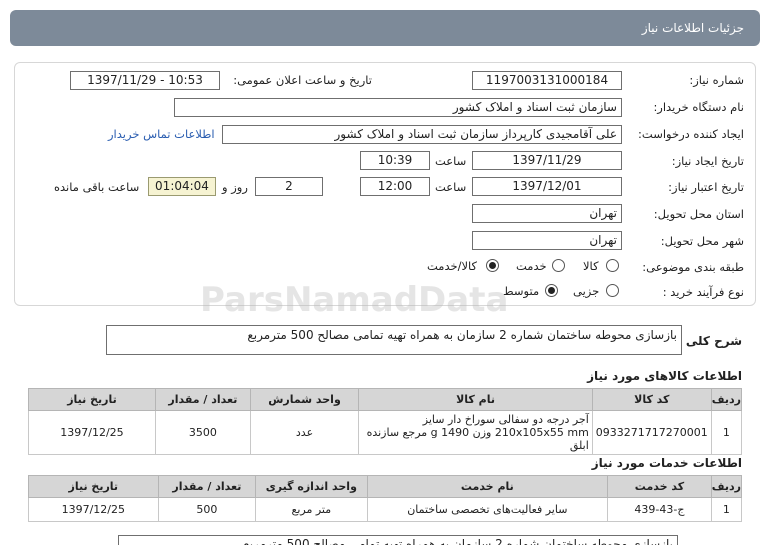 This screenshot has width=770, height=545. I want to click on goods-cell-unit: عدد, so click(304, 432).